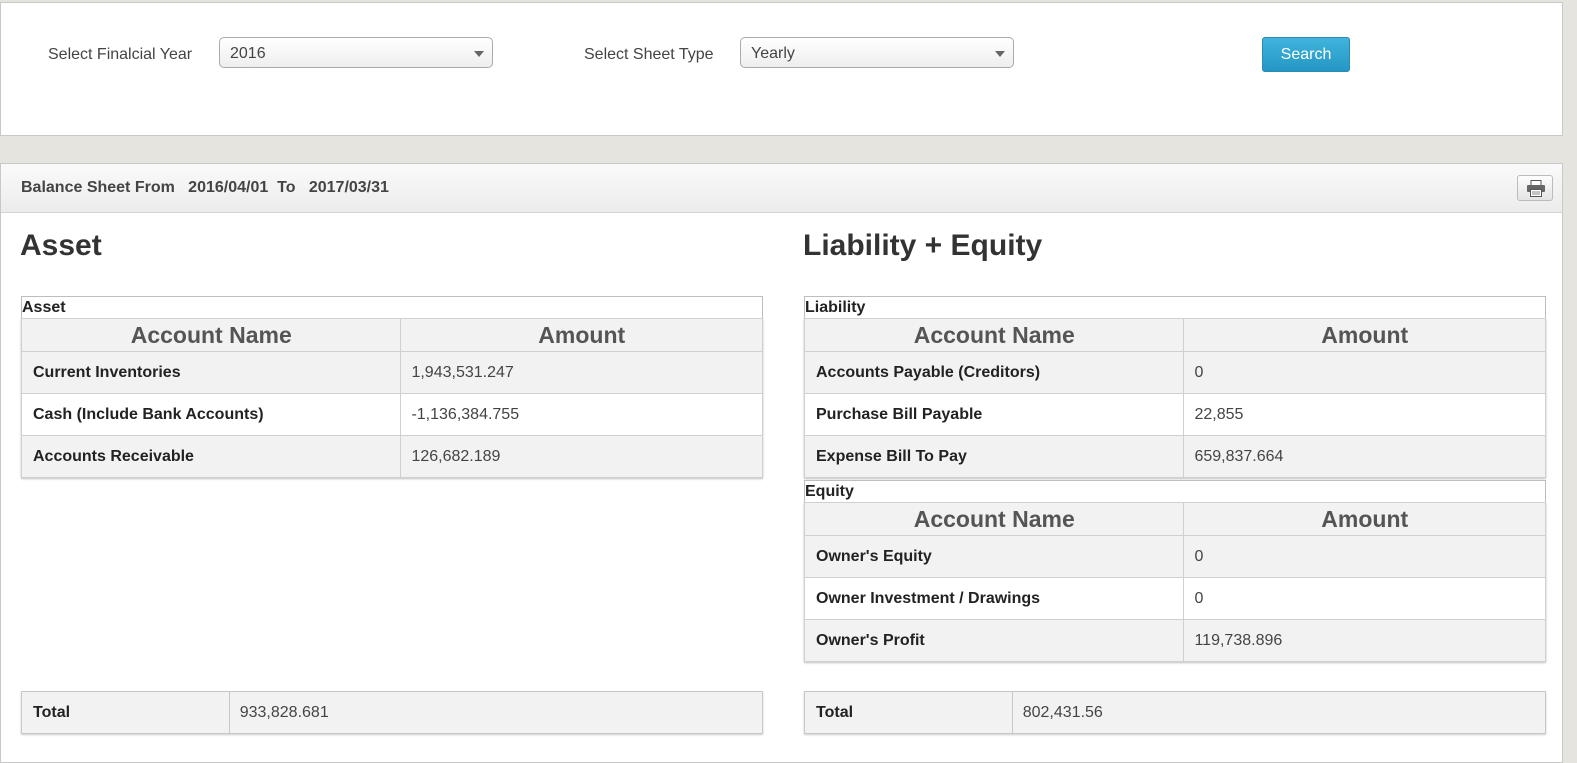 This screenshot has height=763, width=1577. What do you see at coordinates (923, 245) in the screenshot?
I see `liability-equity-heading: Liability + Equity` at bounding box center [923, 245].